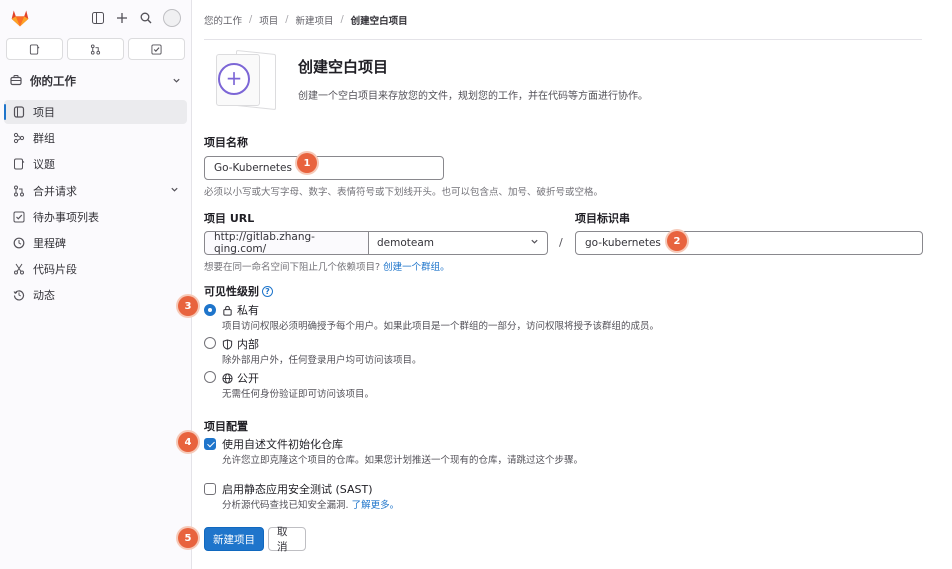  What do you see at coordinates (44, 296) in the screenshot?
I see `sidebar-item-label: 动态` at bounding box center [44, 296].